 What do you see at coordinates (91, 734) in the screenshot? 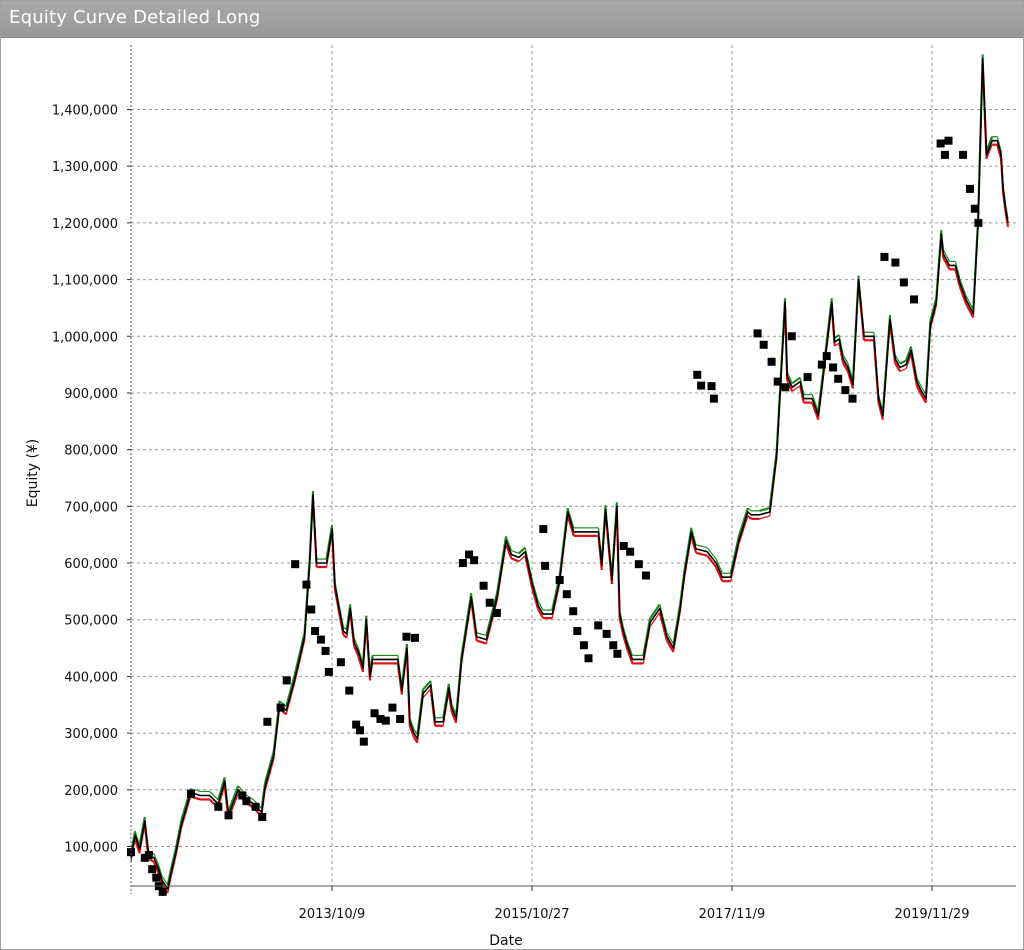
I see `y-tick-label: 300,000` at bounding box center [91, 734].